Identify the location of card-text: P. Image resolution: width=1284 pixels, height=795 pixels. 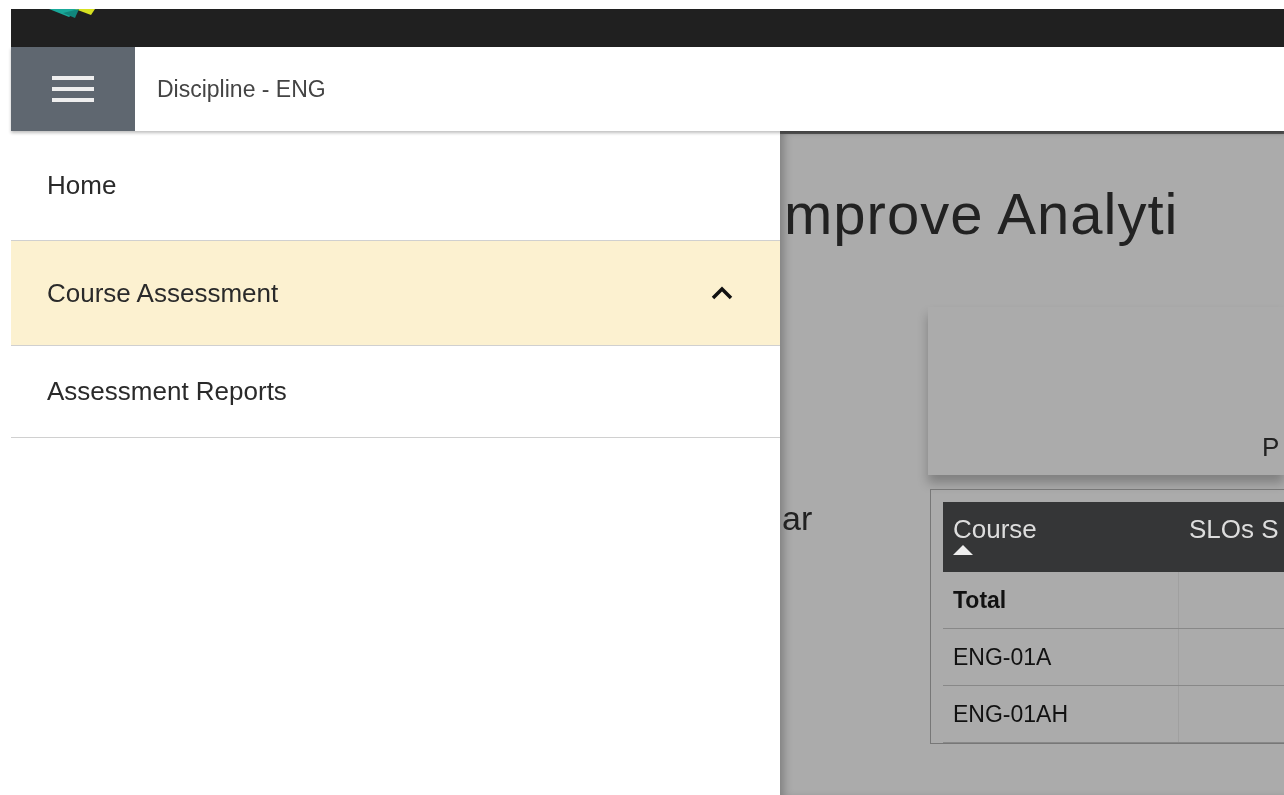
(1271, 447).